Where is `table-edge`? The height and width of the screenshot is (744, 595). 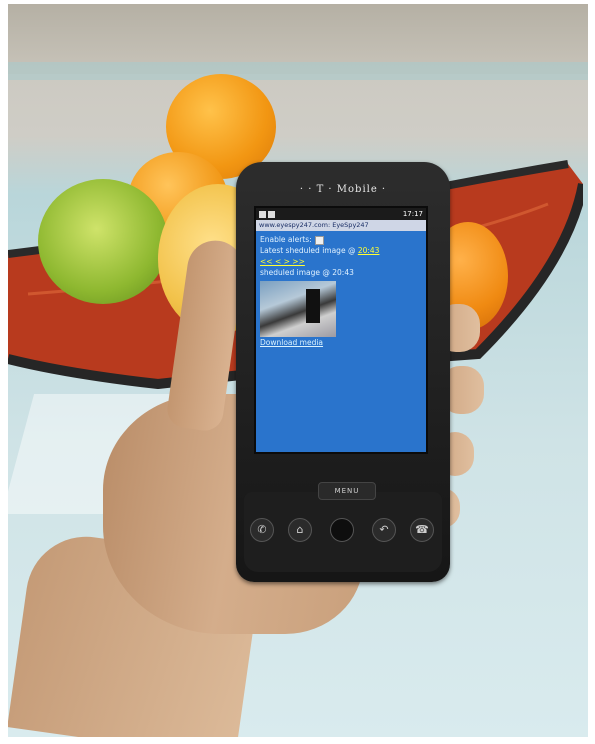
table-edge is located at coordinates (298, 71).